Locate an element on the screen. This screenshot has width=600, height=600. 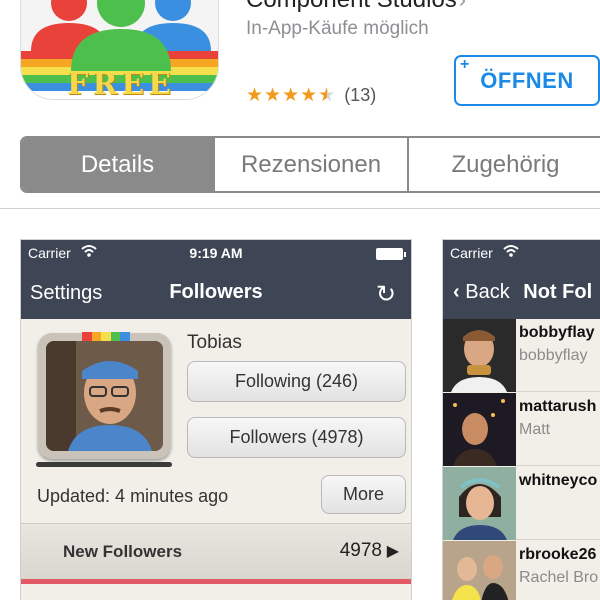
nav-title: Followers is located at coordinates (216, 292).